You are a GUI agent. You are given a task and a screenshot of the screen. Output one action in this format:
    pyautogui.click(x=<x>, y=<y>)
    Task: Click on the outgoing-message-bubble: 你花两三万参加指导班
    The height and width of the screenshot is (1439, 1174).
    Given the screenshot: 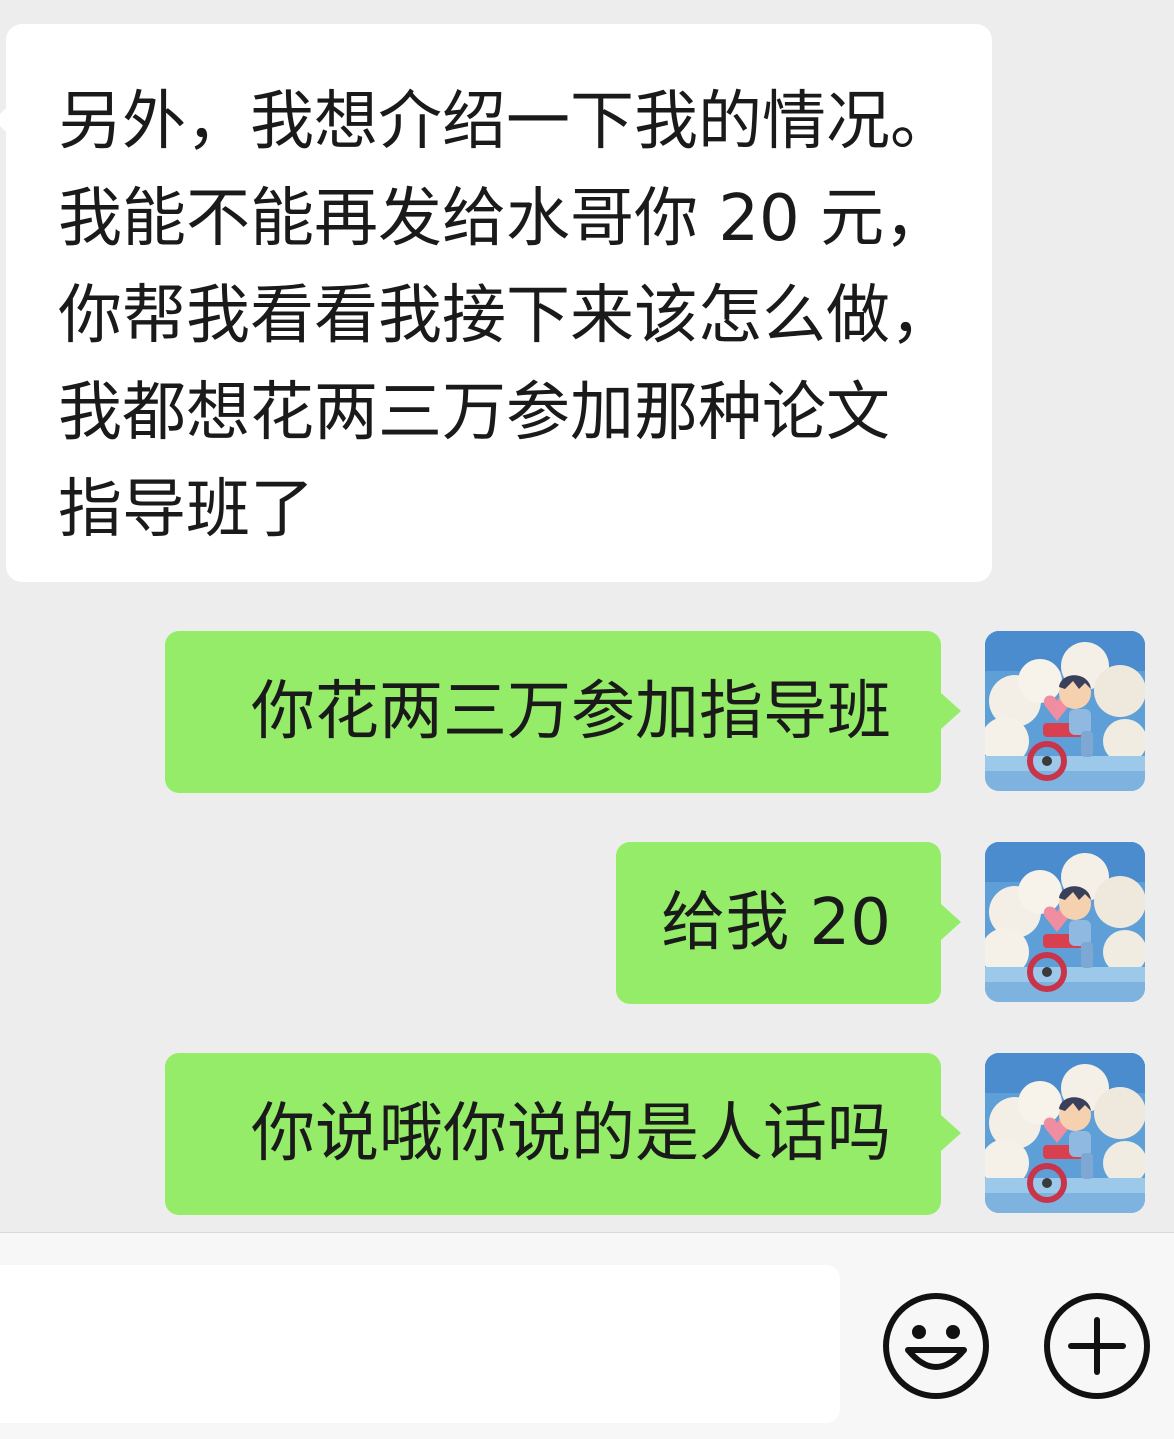 What is the action you would take?
    pyautogui.click(x=563, y=712)
    